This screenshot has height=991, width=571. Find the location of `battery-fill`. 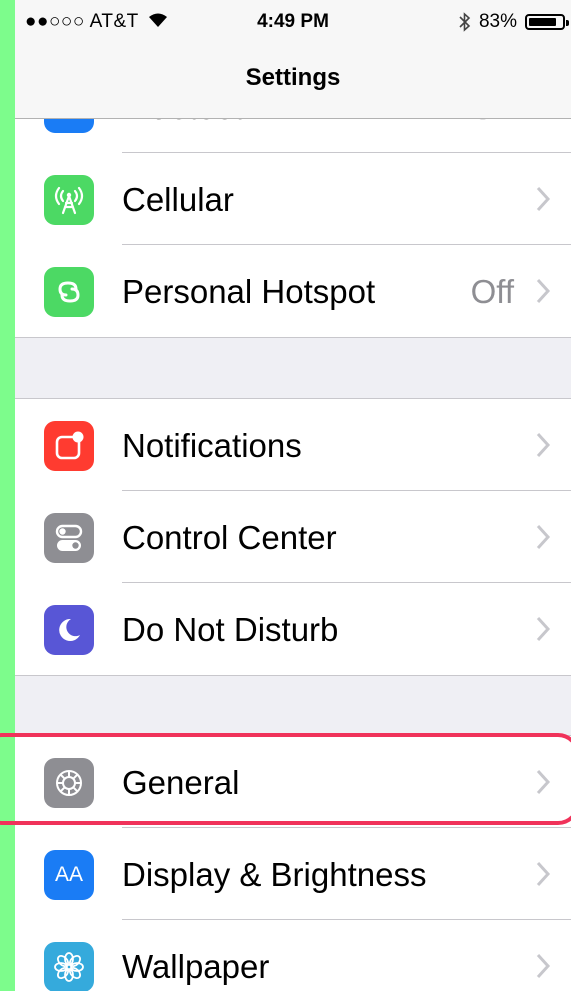

battery-fill is located at coordinates (542, 22).